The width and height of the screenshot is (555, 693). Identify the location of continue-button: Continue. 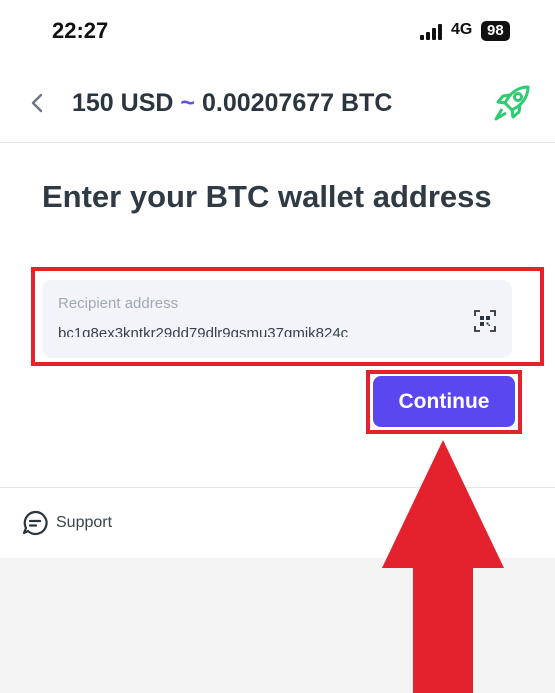
(444, 401).